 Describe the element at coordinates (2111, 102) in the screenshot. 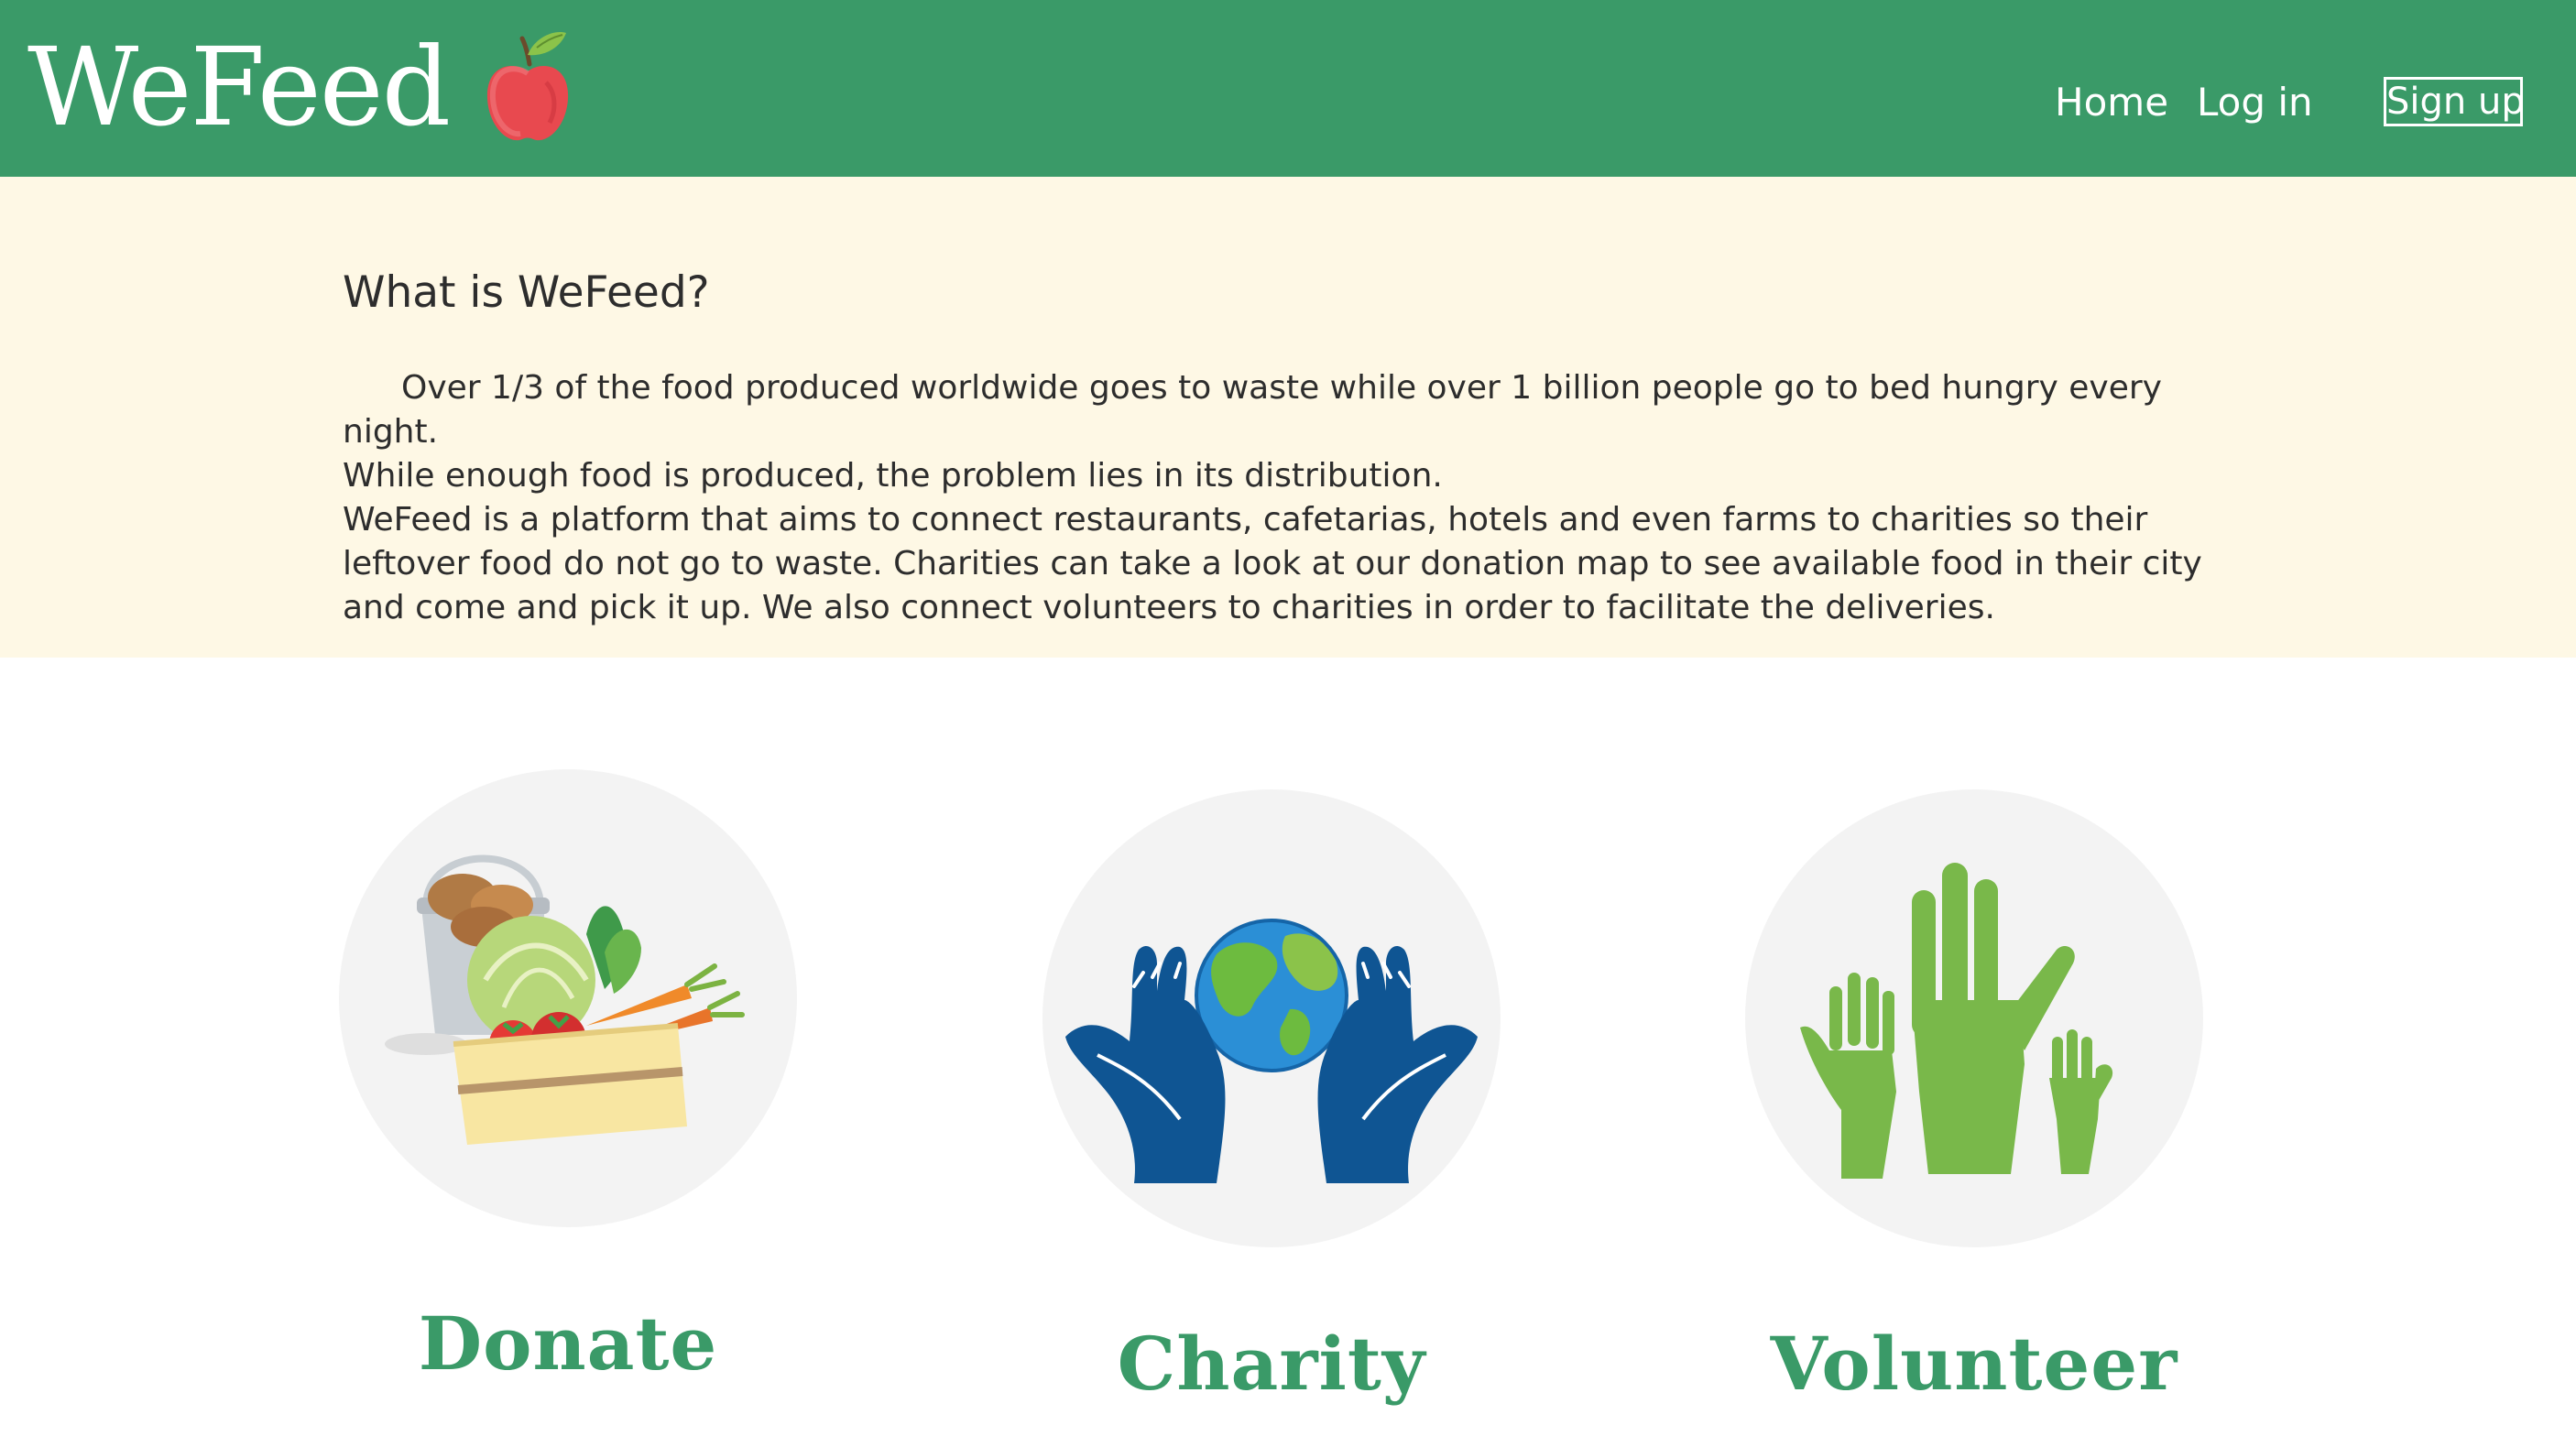

I see `nav-home-link: Home` at that location.